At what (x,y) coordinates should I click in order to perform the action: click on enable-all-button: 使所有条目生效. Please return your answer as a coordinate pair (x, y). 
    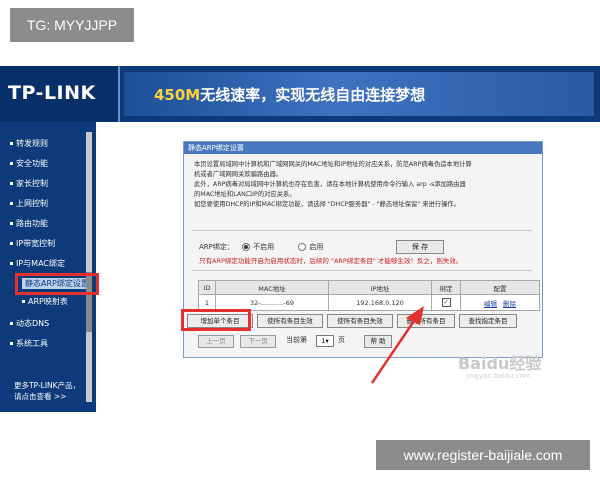
    Looking at the image, I should click on (290, 321).